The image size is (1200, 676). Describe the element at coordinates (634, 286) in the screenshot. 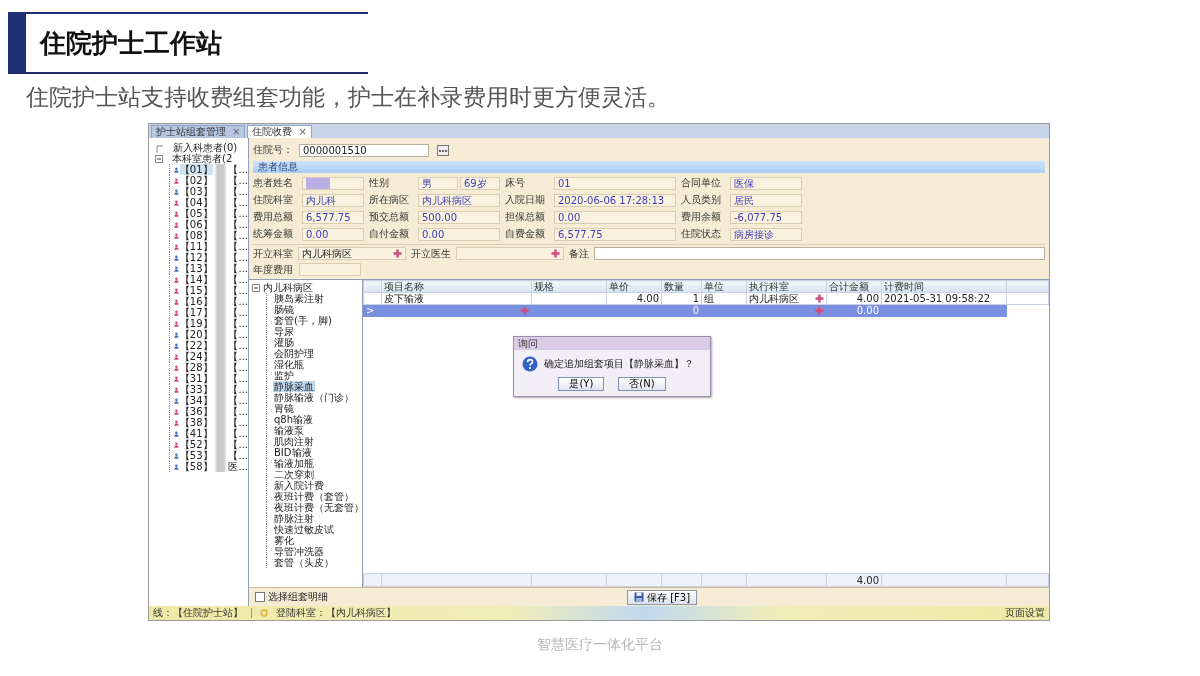

I see `column-header: 单价` at that location.